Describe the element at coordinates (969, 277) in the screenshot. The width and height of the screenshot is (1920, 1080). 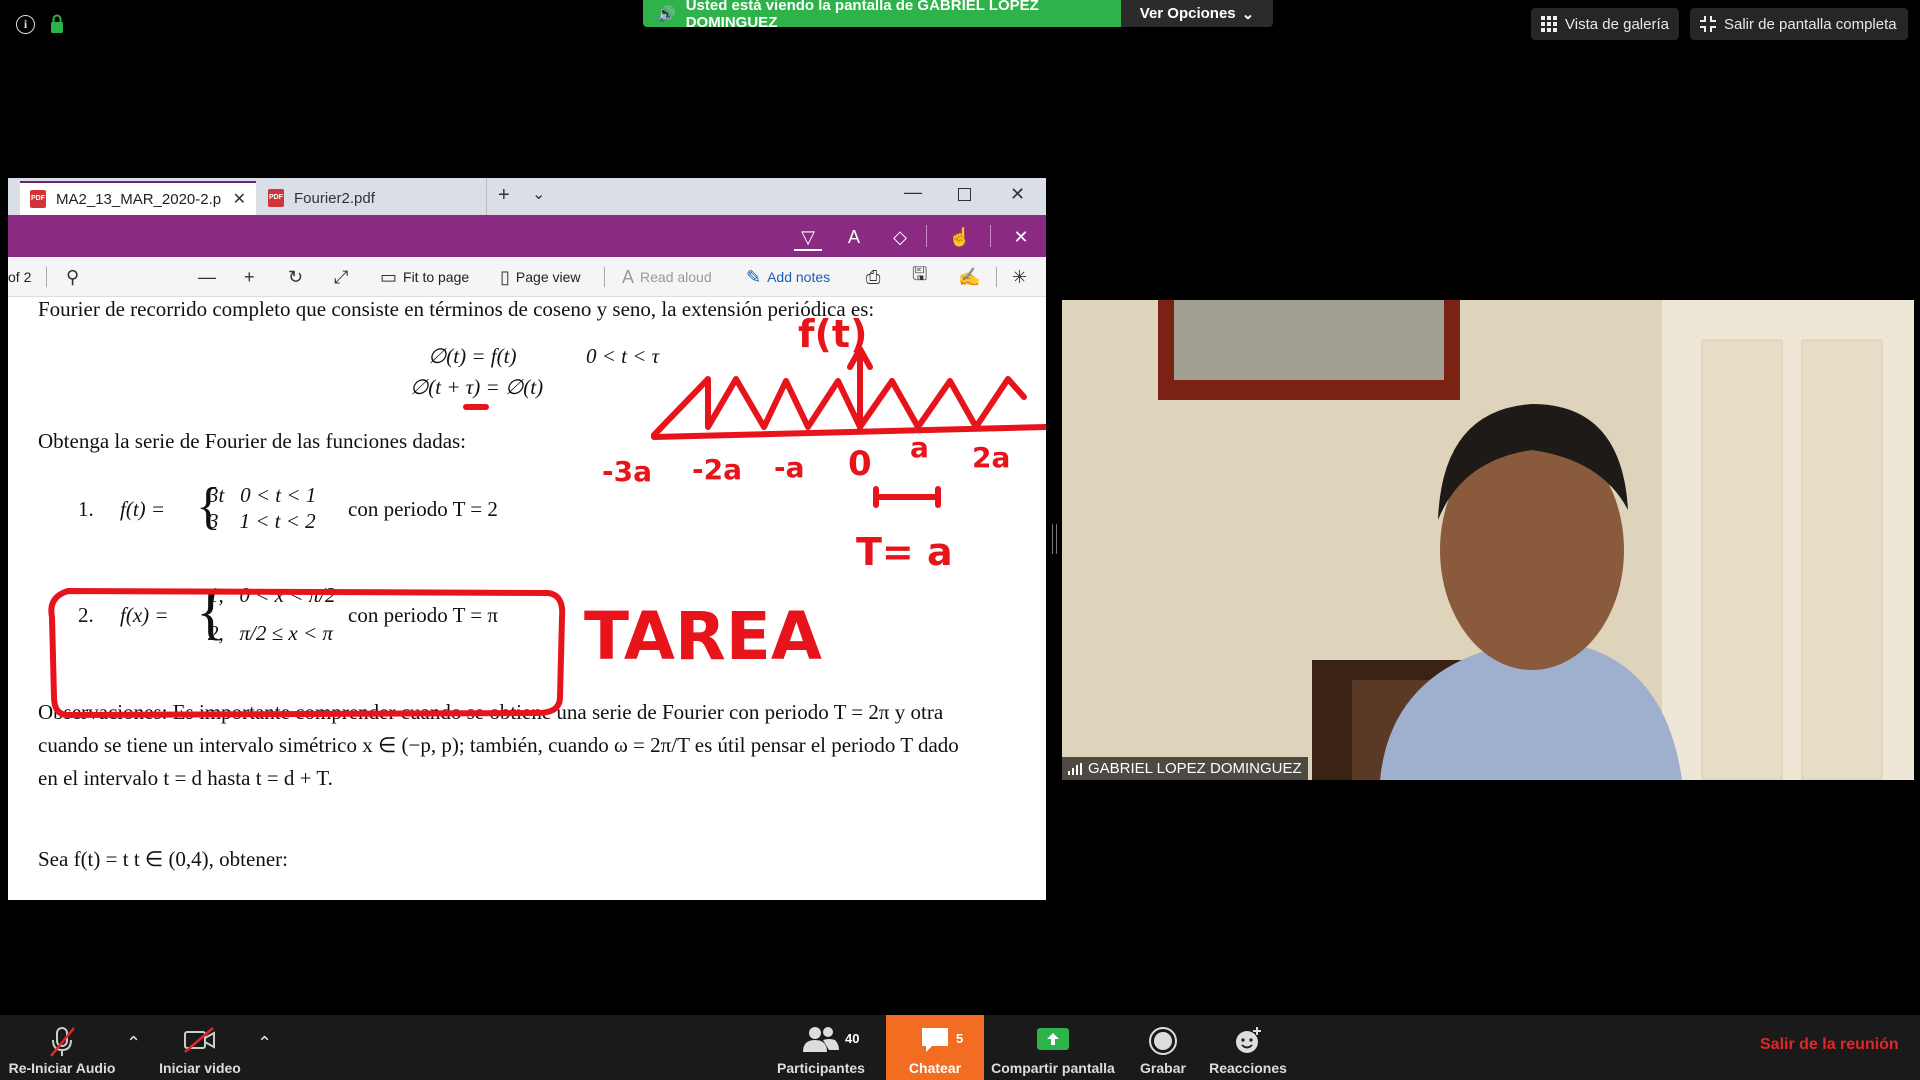
I see `save-as-icon: ✍` at that location.